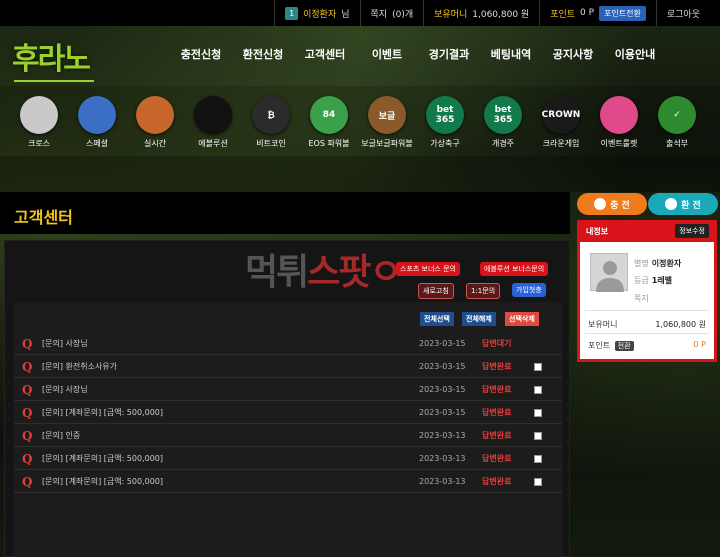 Image resolution: width=720 pixels, height=557 pixels. What do you see at coordinates (597, 231) in the screenshot?
I see `my-info-title: 내정보` at bounding box center [597, 231].